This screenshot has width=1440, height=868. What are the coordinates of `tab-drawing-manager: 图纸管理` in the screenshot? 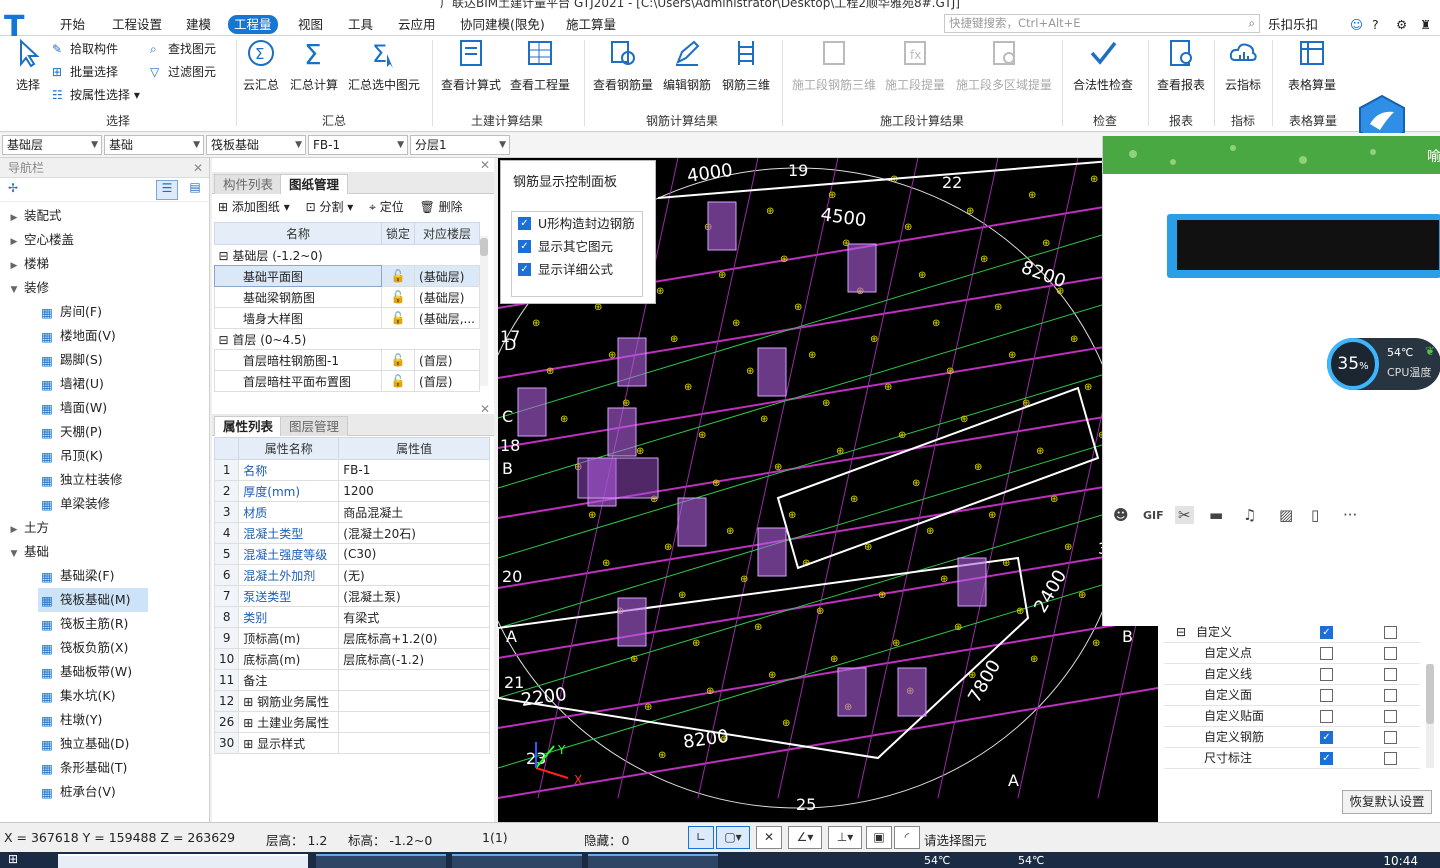 It's located at (314, 184).